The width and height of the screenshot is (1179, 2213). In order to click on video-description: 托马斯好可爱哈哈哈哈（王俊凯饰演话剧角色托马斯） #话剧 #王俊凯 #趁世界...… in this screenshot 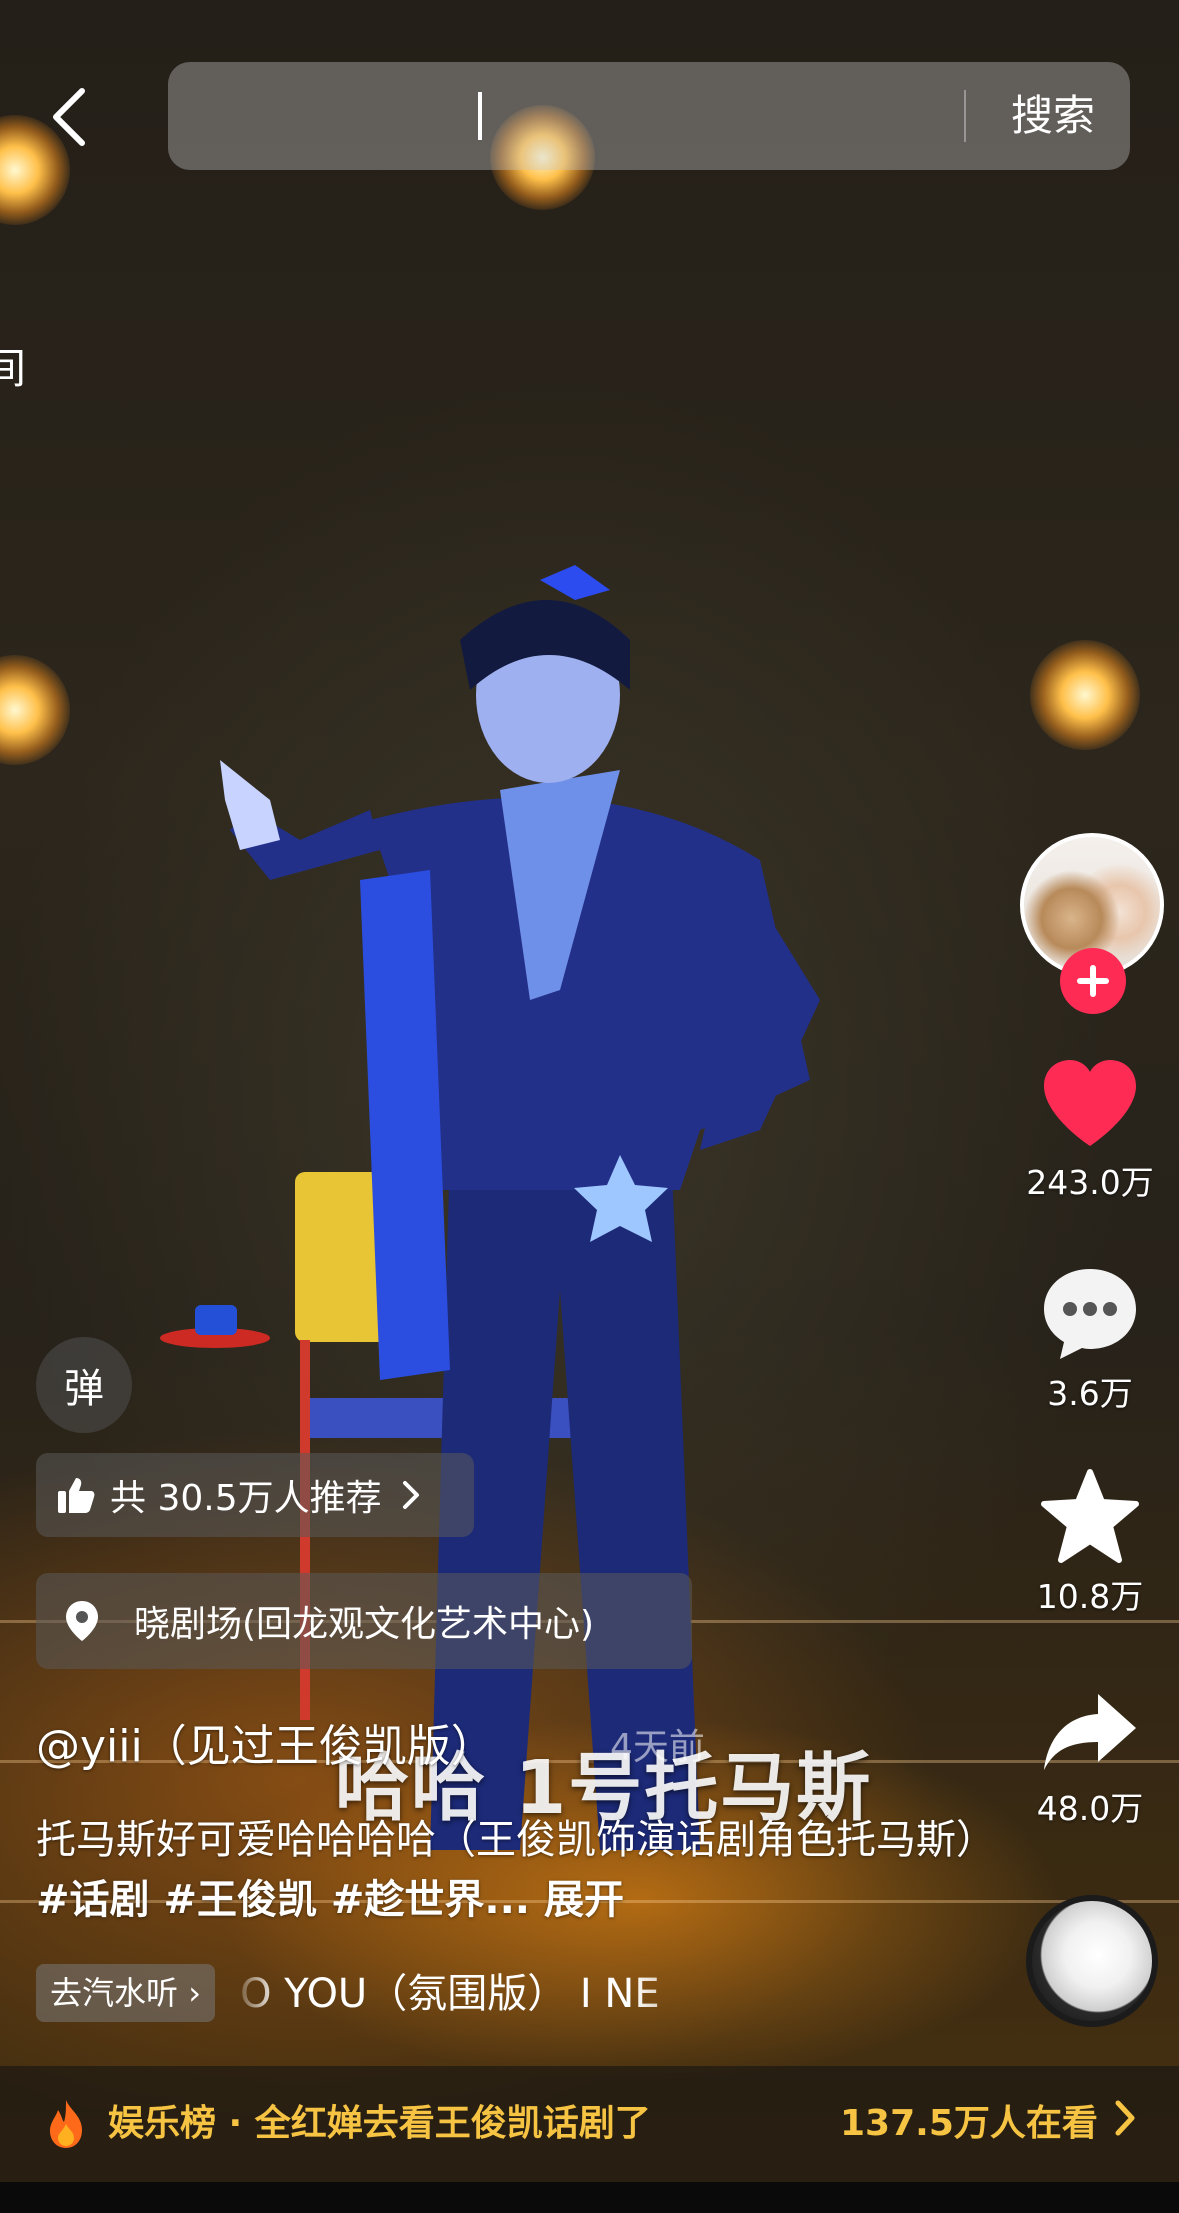, I will do `click(516, 1870)`.